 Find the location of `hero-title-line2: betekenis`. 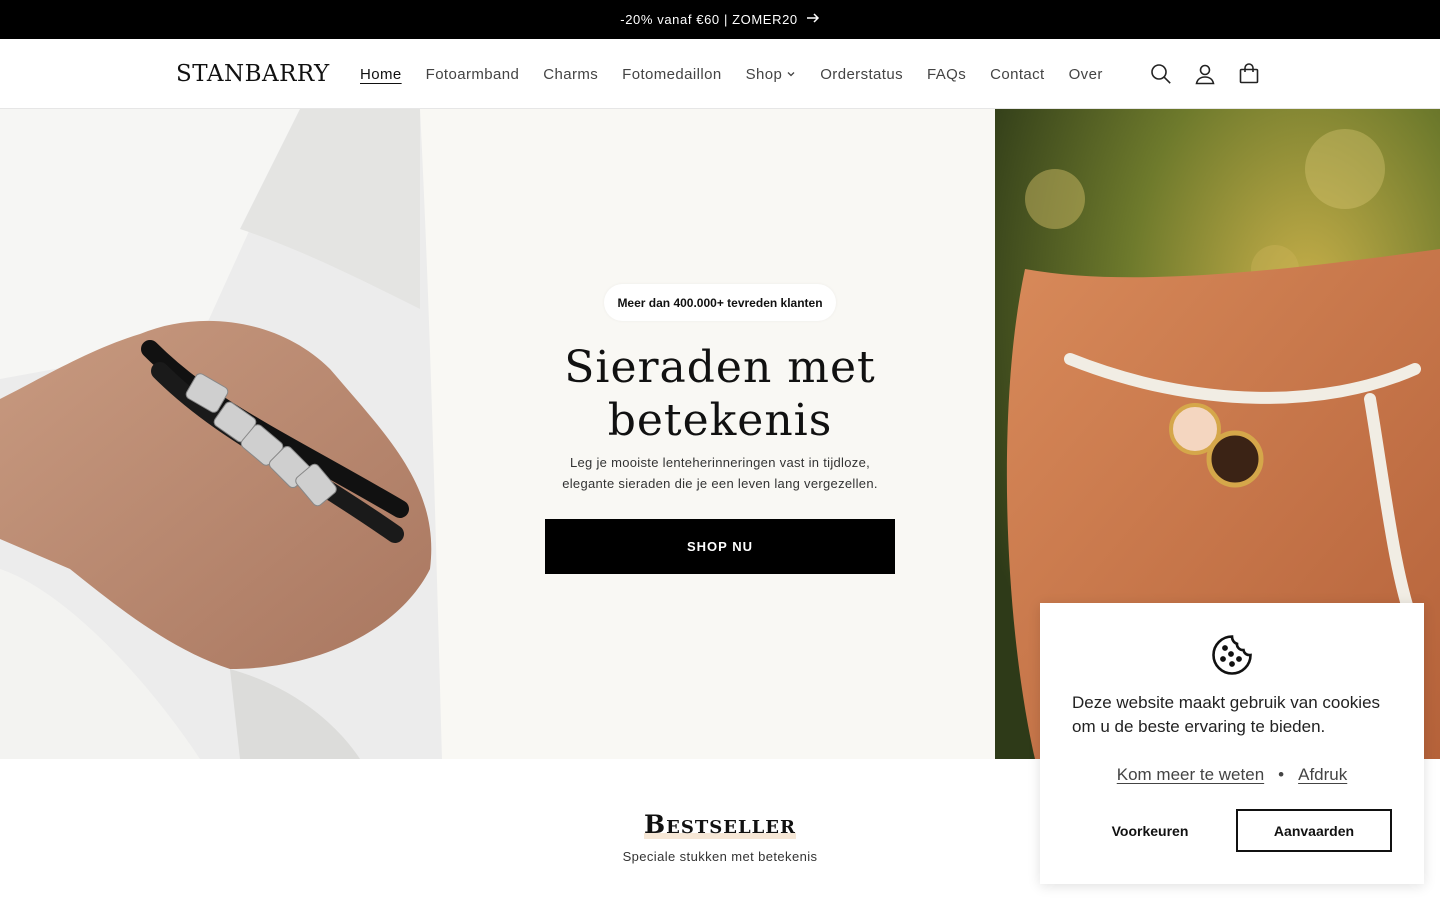

hero-title-line2: betekenis is located at coordinates (720, 420).